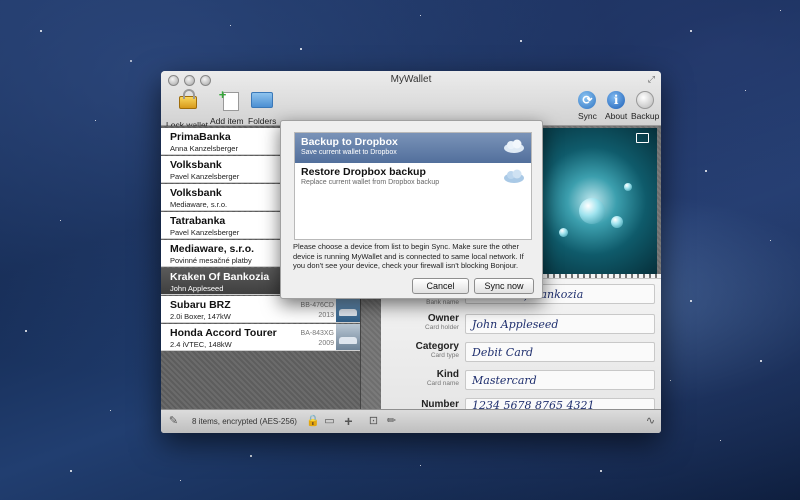 This screenshot has width=800, height=500. Describe the element at coordinates (645, 116) in the screenshot. I see `backup-label: Backup` at that location.